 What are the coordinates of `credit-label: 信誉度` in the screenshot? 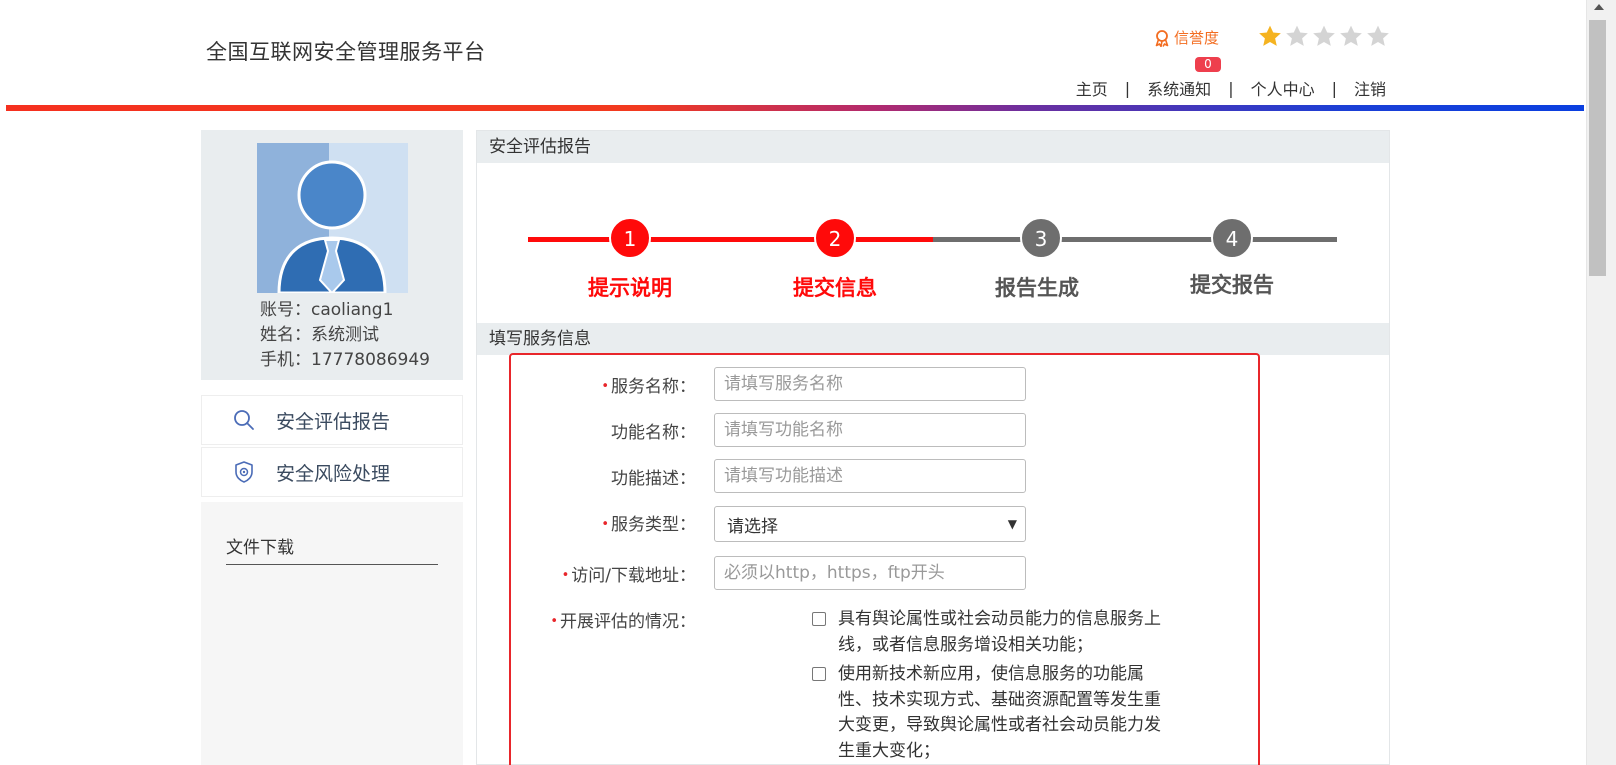 It's located at (1197, 38).